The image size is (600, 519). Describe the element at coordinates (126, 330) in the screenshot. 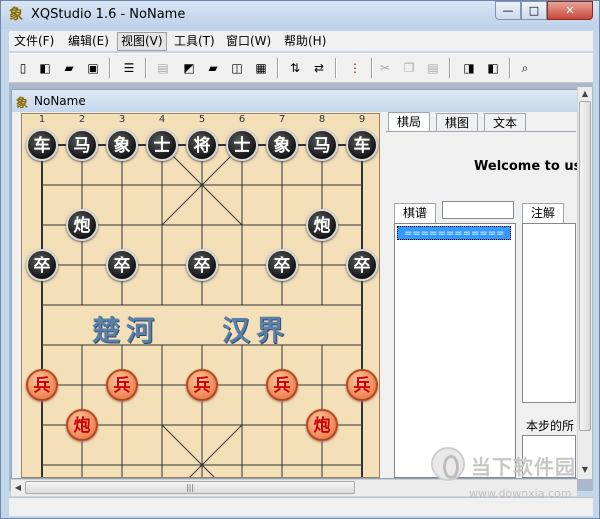

I see `river-left-text: 楚河` at that location.